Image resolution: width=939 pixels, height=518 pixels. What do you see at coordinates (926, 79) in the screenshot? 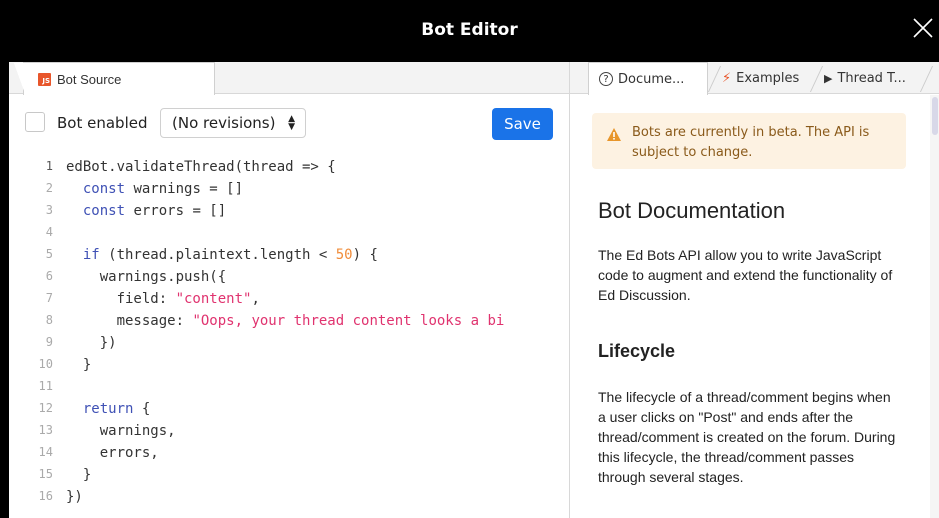
I see `tab-separator` at bounding box center [926, 79].